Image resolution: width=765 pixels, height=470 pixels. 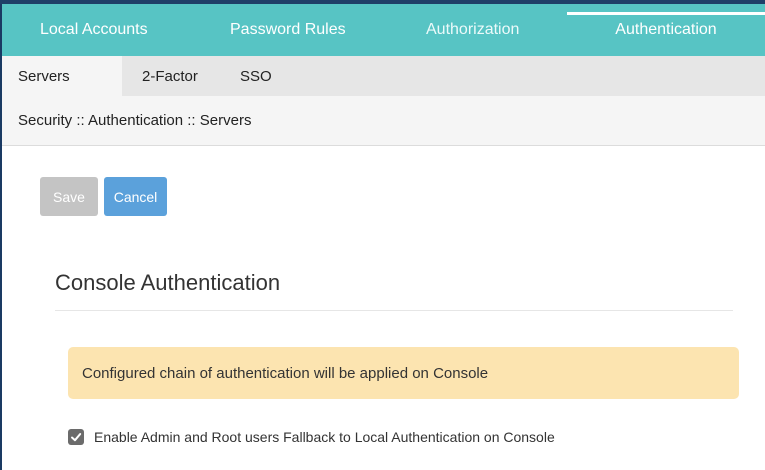 I want to click on tab-label: Authentication, so click(x=666, y=29).